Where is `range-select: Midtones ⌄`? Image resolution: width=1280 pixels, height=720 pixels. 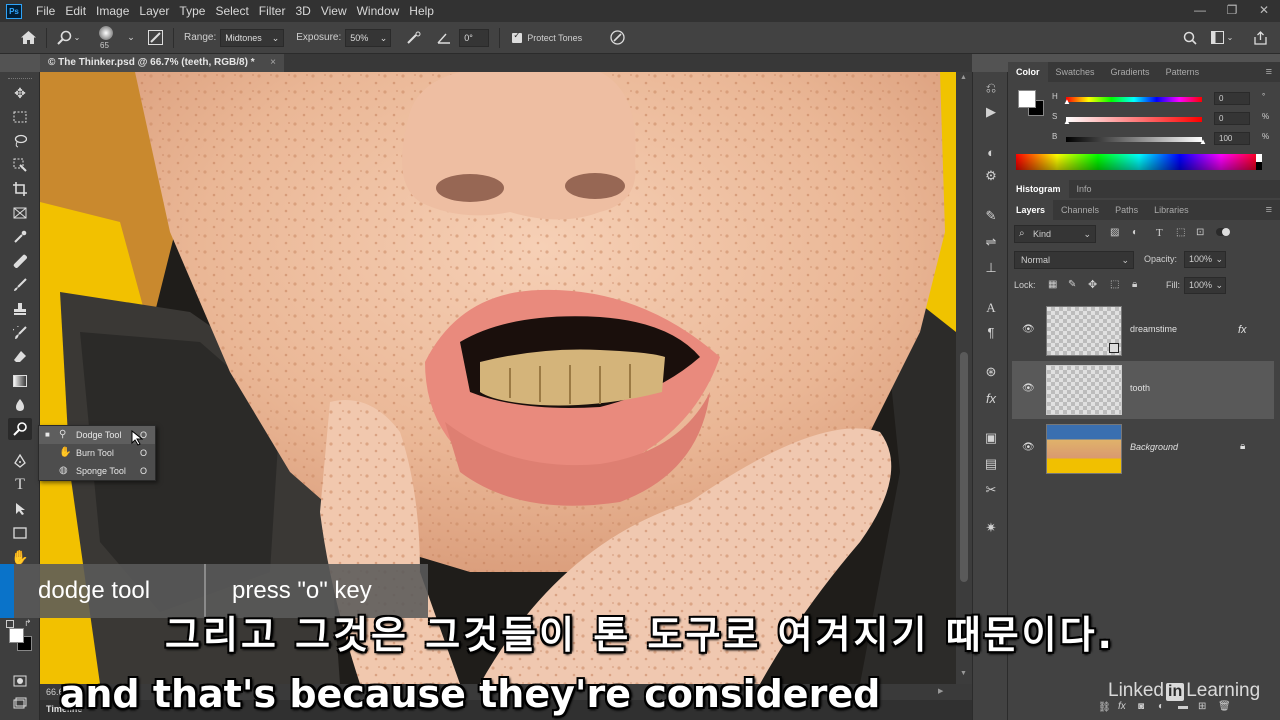
range-select: Midtones ⌄ is located at coordinates (252, 37).